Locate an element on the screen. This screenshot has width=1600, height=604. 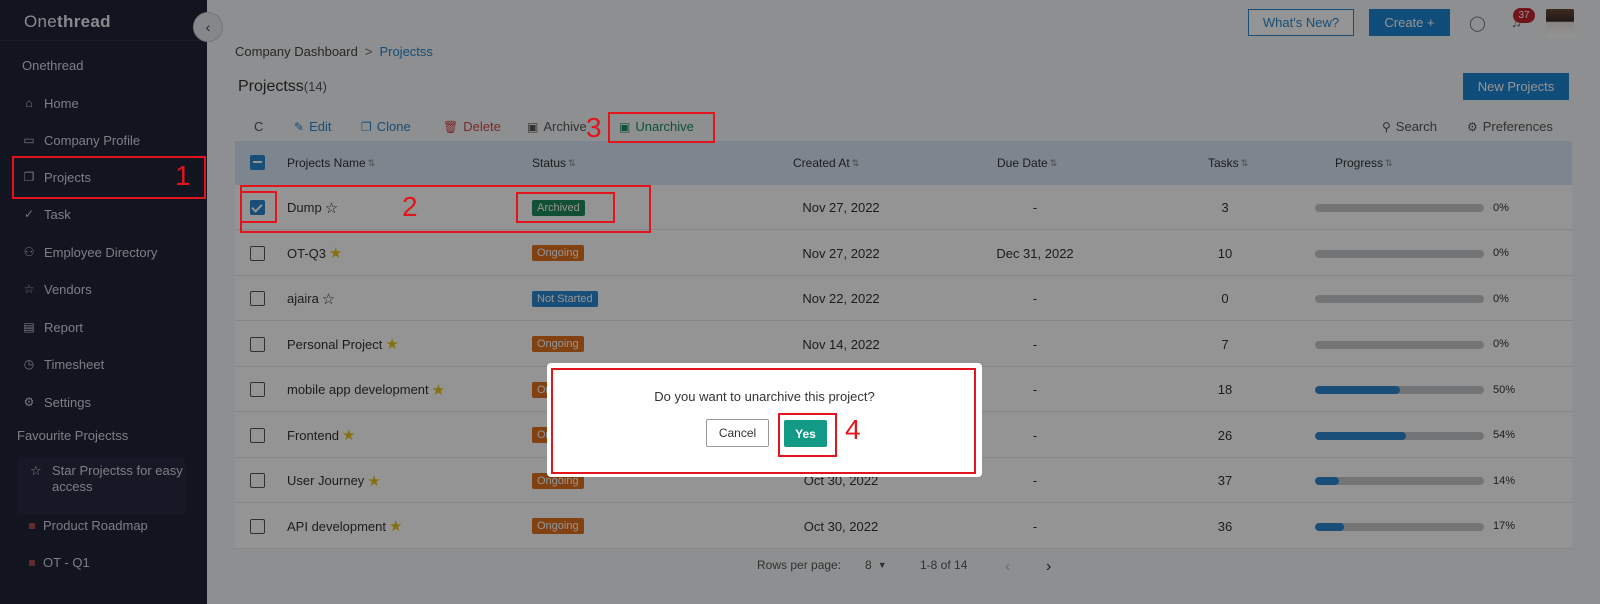
annotation-box-yes is located at coordinates (807, 435).